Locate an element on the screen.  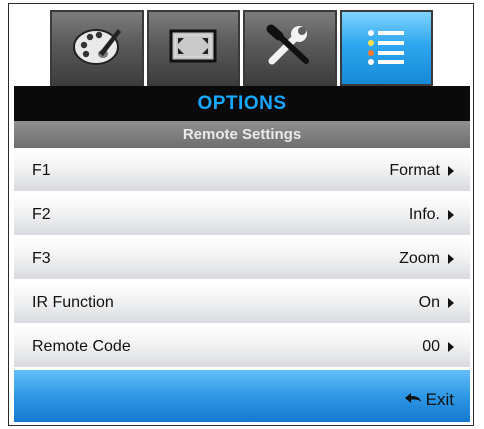
row-value: Info. is located at coordinates (424, 214).